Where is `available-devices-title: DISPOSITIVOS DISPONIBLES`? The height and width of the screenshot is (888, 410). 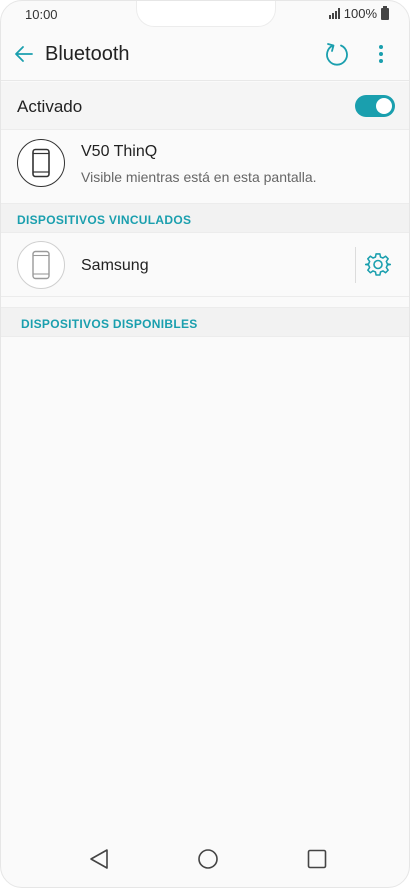 available-devices-title: DISPOSITIVOS DISPONIBLES is located at coordinates (109, 324).